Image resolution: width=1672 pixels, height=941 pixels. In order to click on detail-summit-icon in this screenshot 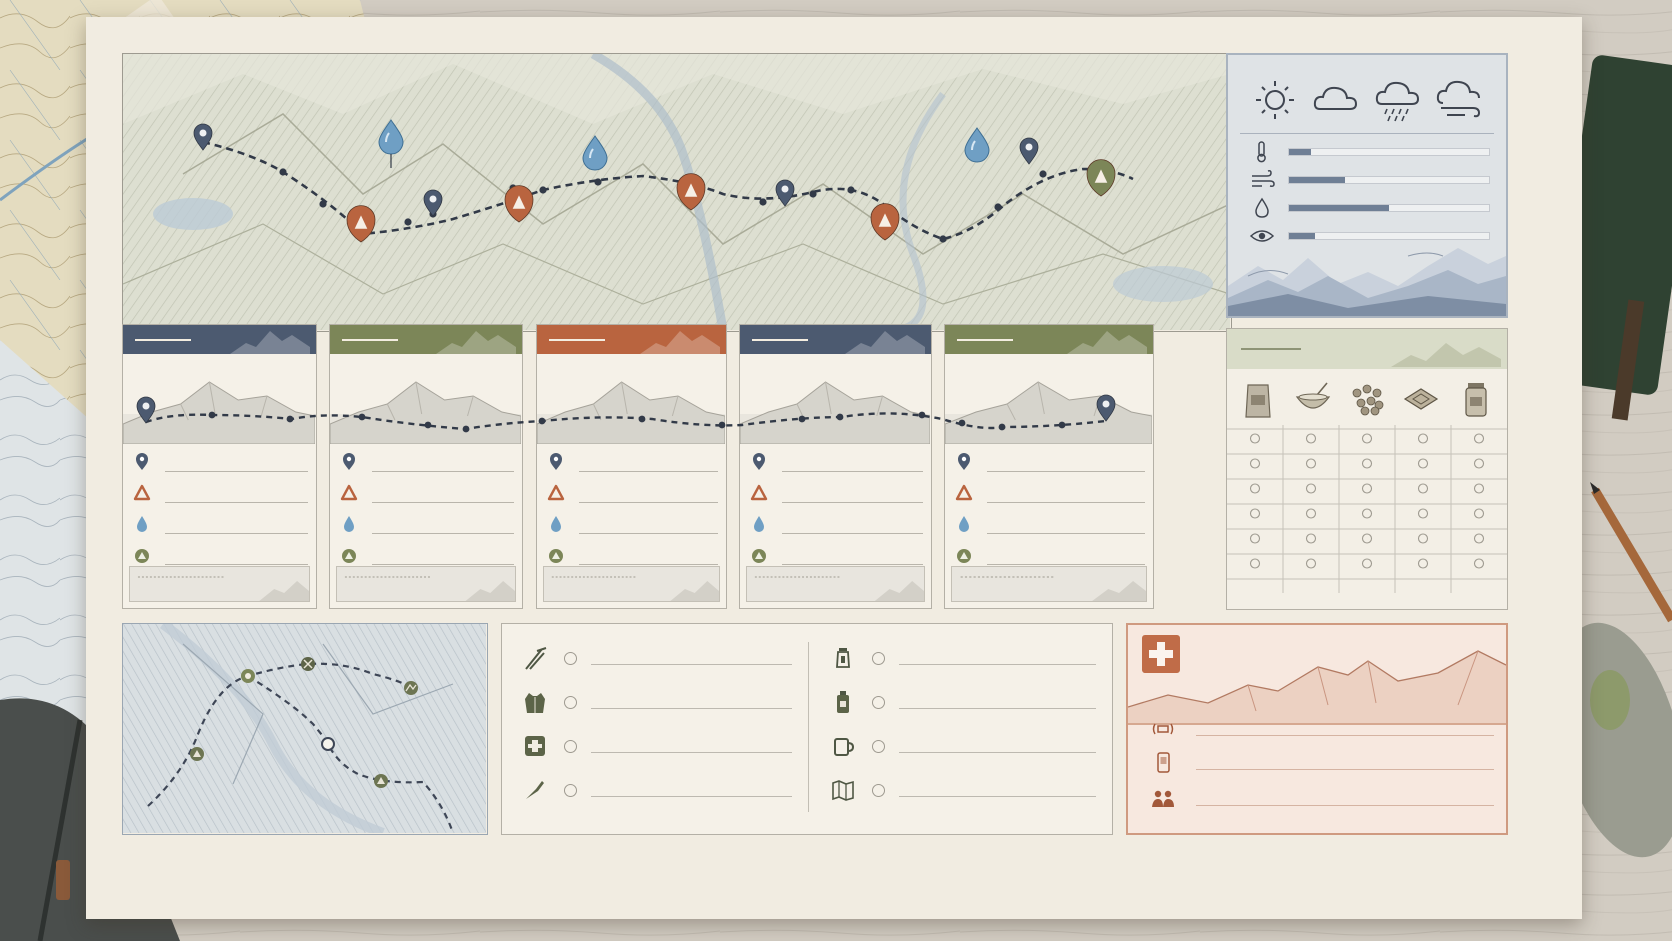, I will do `click(411, 688)`.